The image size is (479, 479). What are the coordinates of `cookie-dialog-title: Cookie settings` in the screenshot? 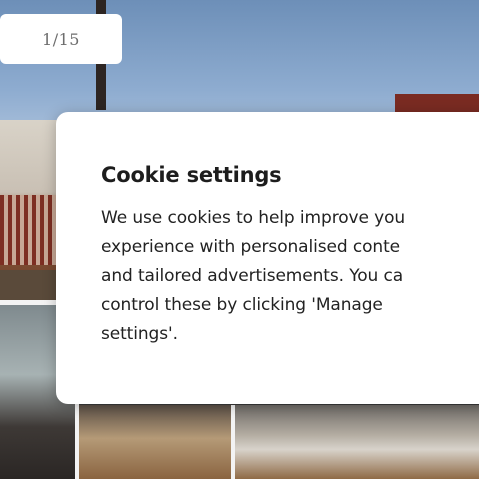 It's located at (191, 175).